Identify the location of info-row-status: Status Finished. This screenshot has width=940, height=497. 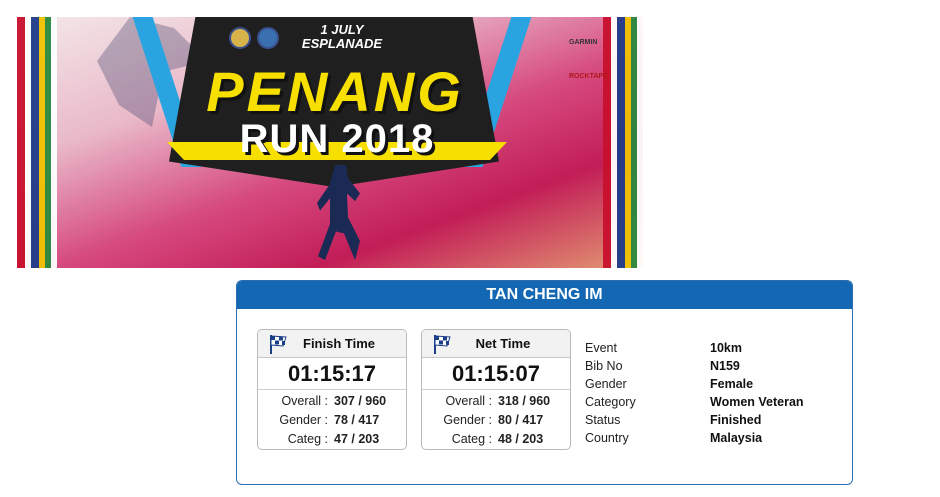
(715, 420).